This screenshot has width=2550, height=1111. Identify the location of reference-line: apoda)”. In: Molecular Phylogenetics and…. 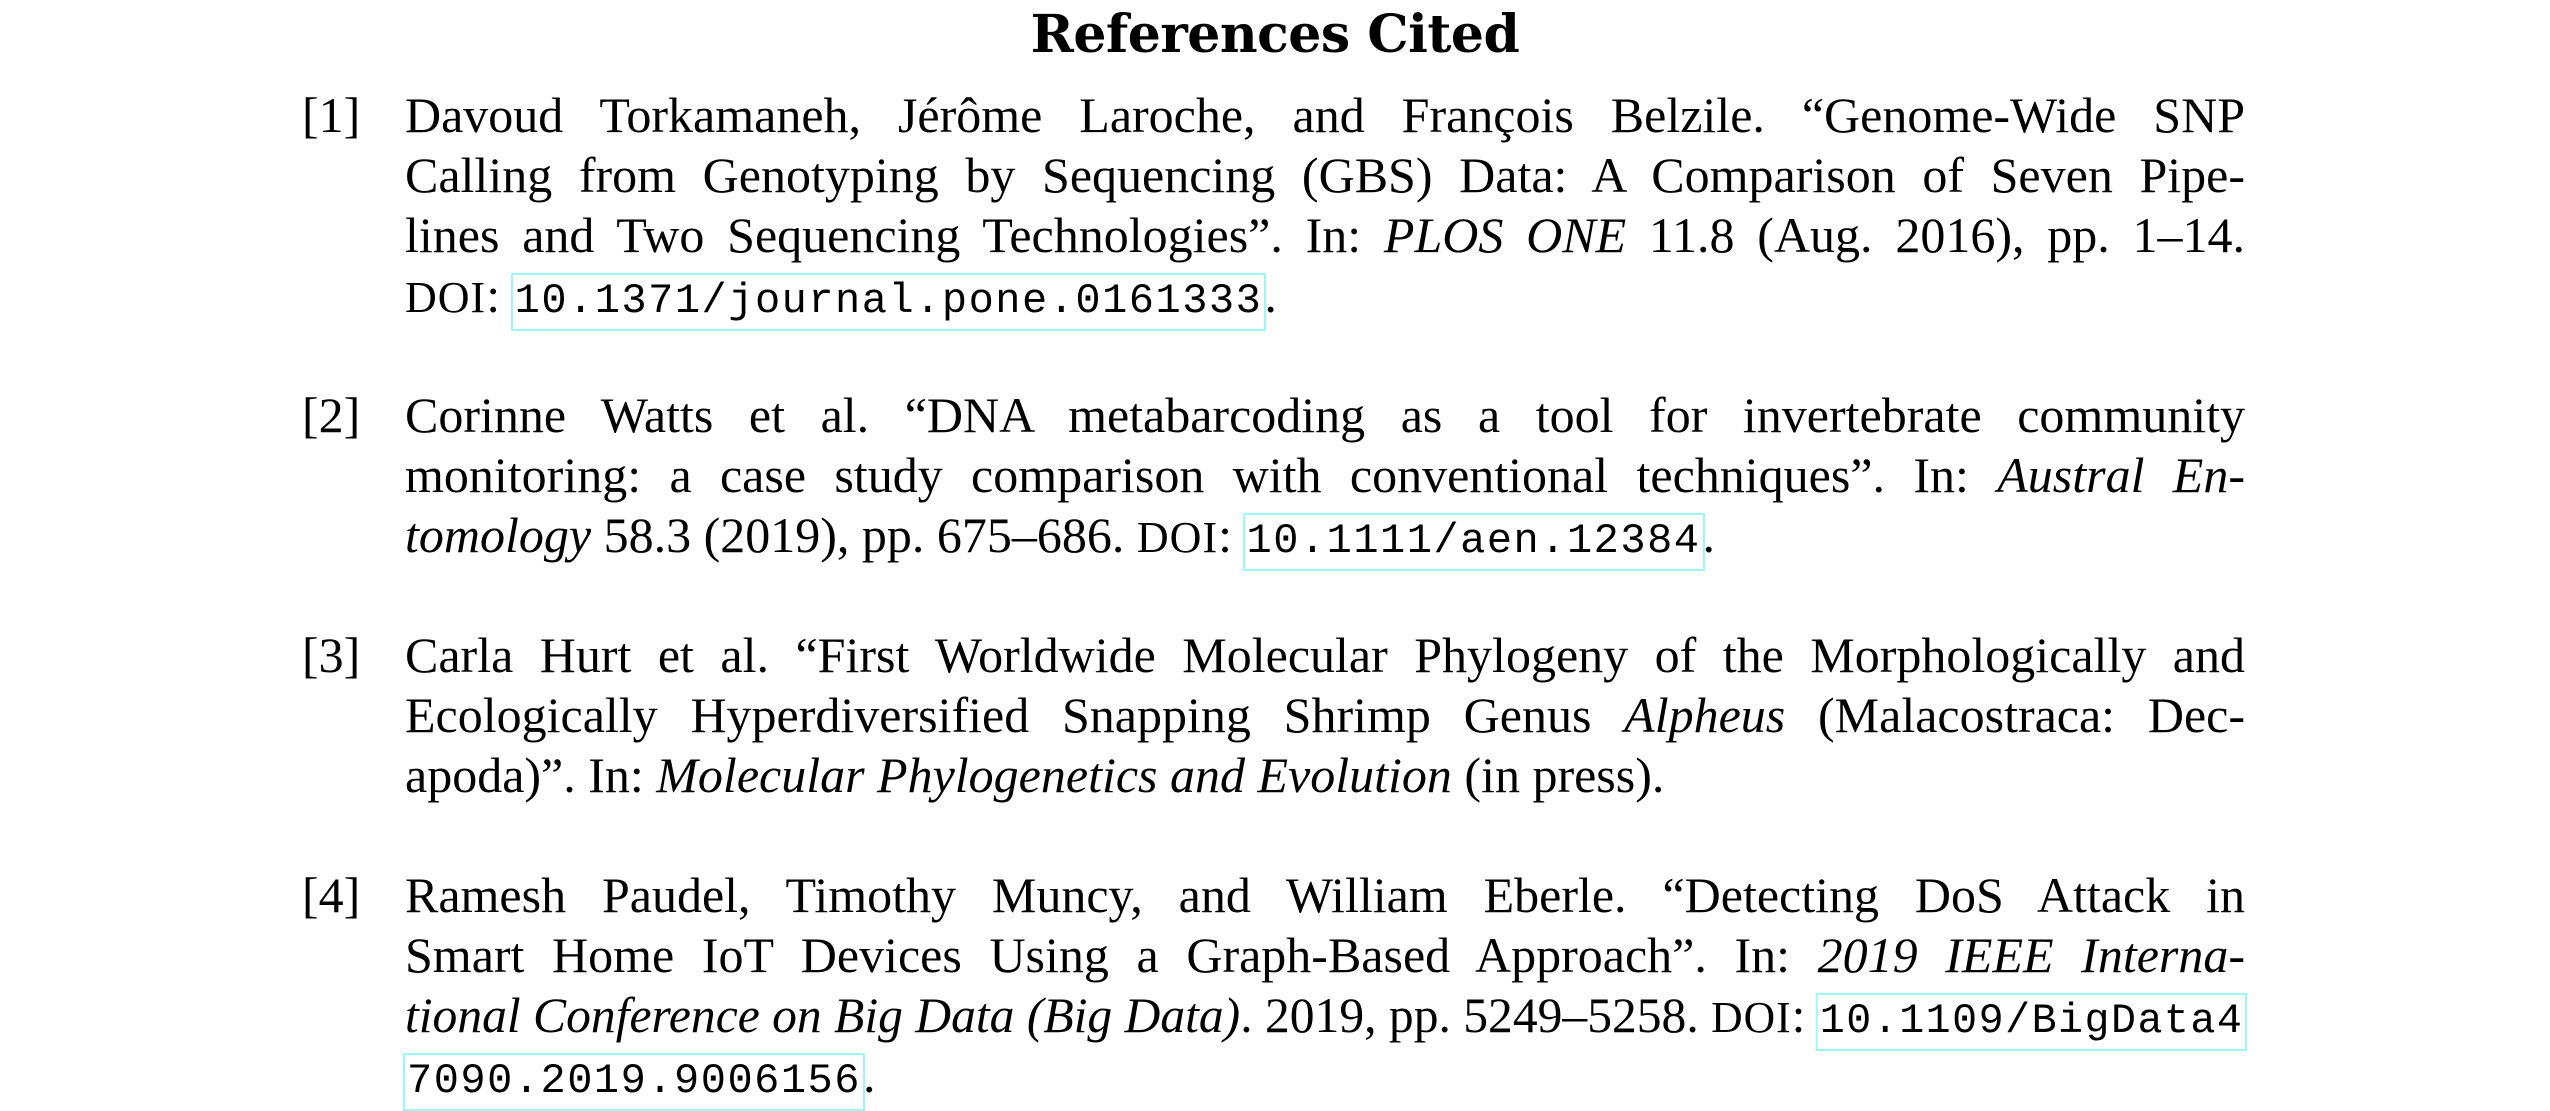
(1325, 775).